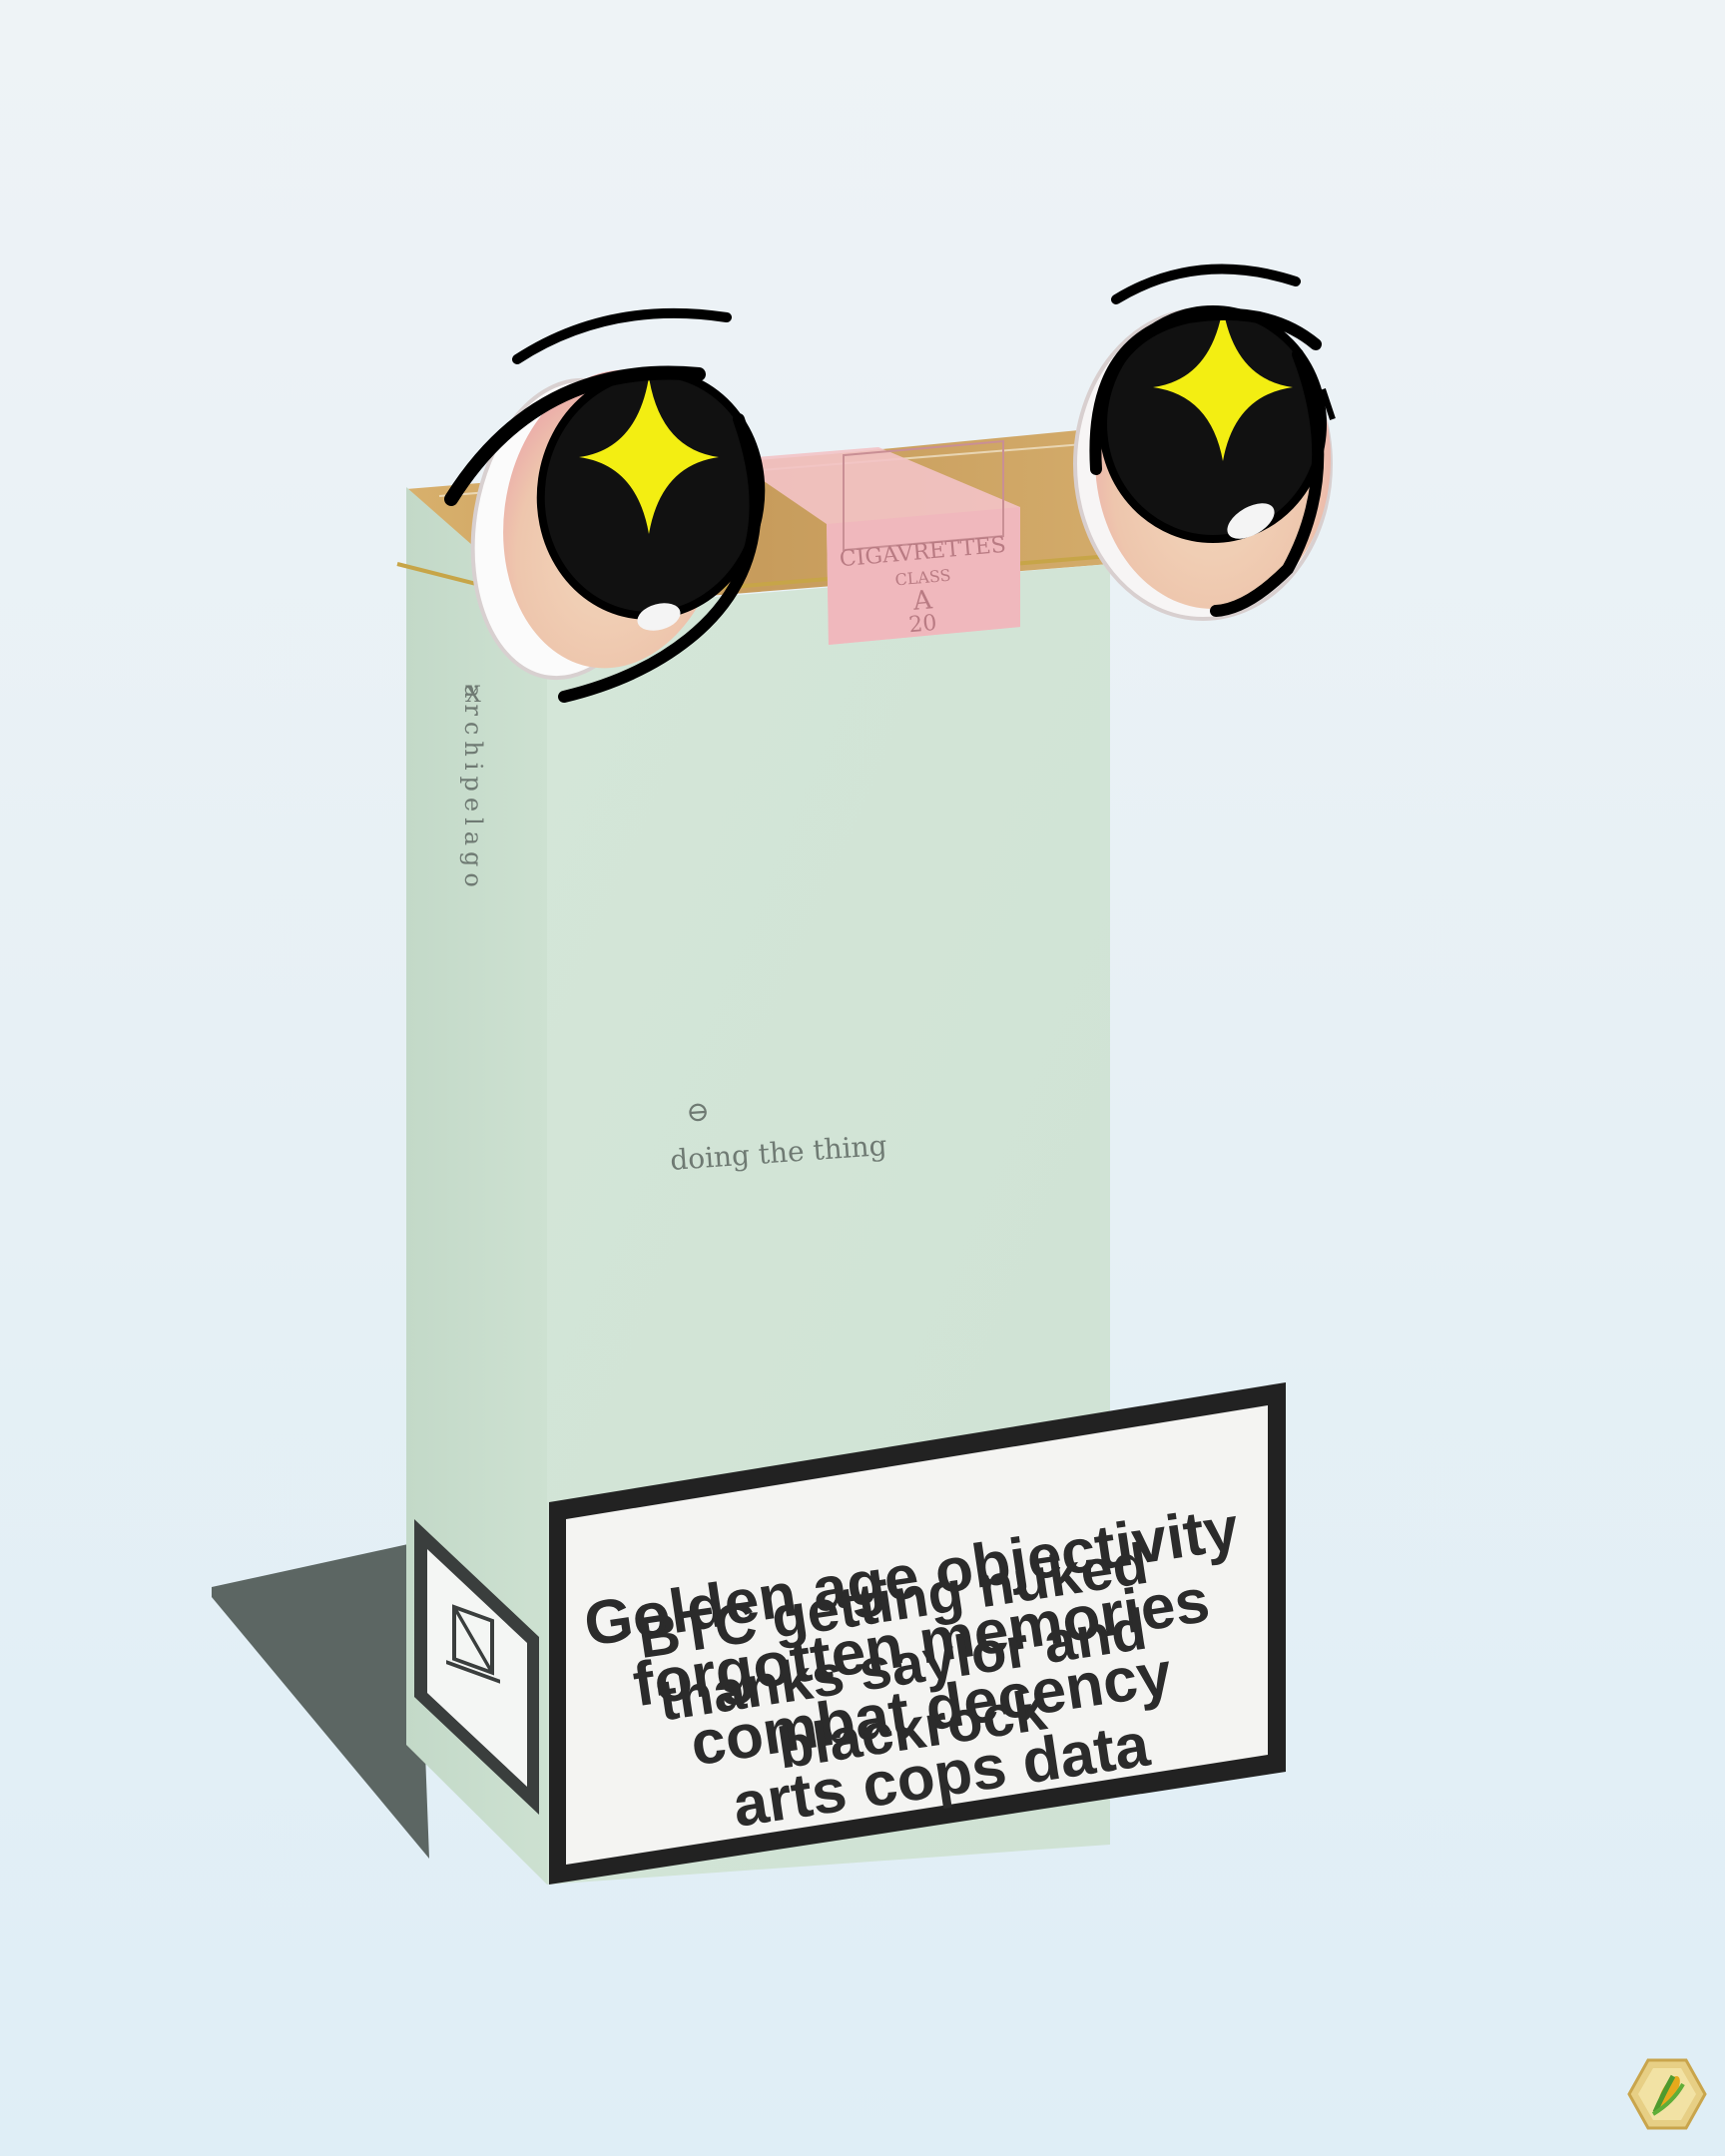  I want to click on right-eye-icon, so click(1204, 442).